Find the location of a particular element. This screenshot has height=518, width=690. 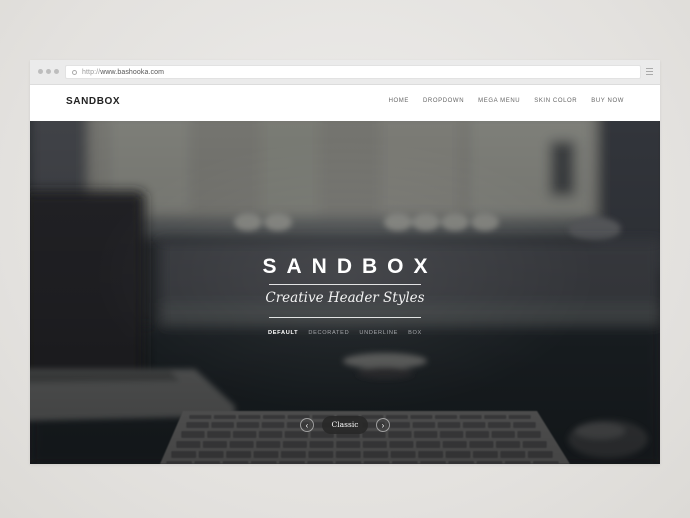

slide-label: Classic is located at coordinates (345, 425).